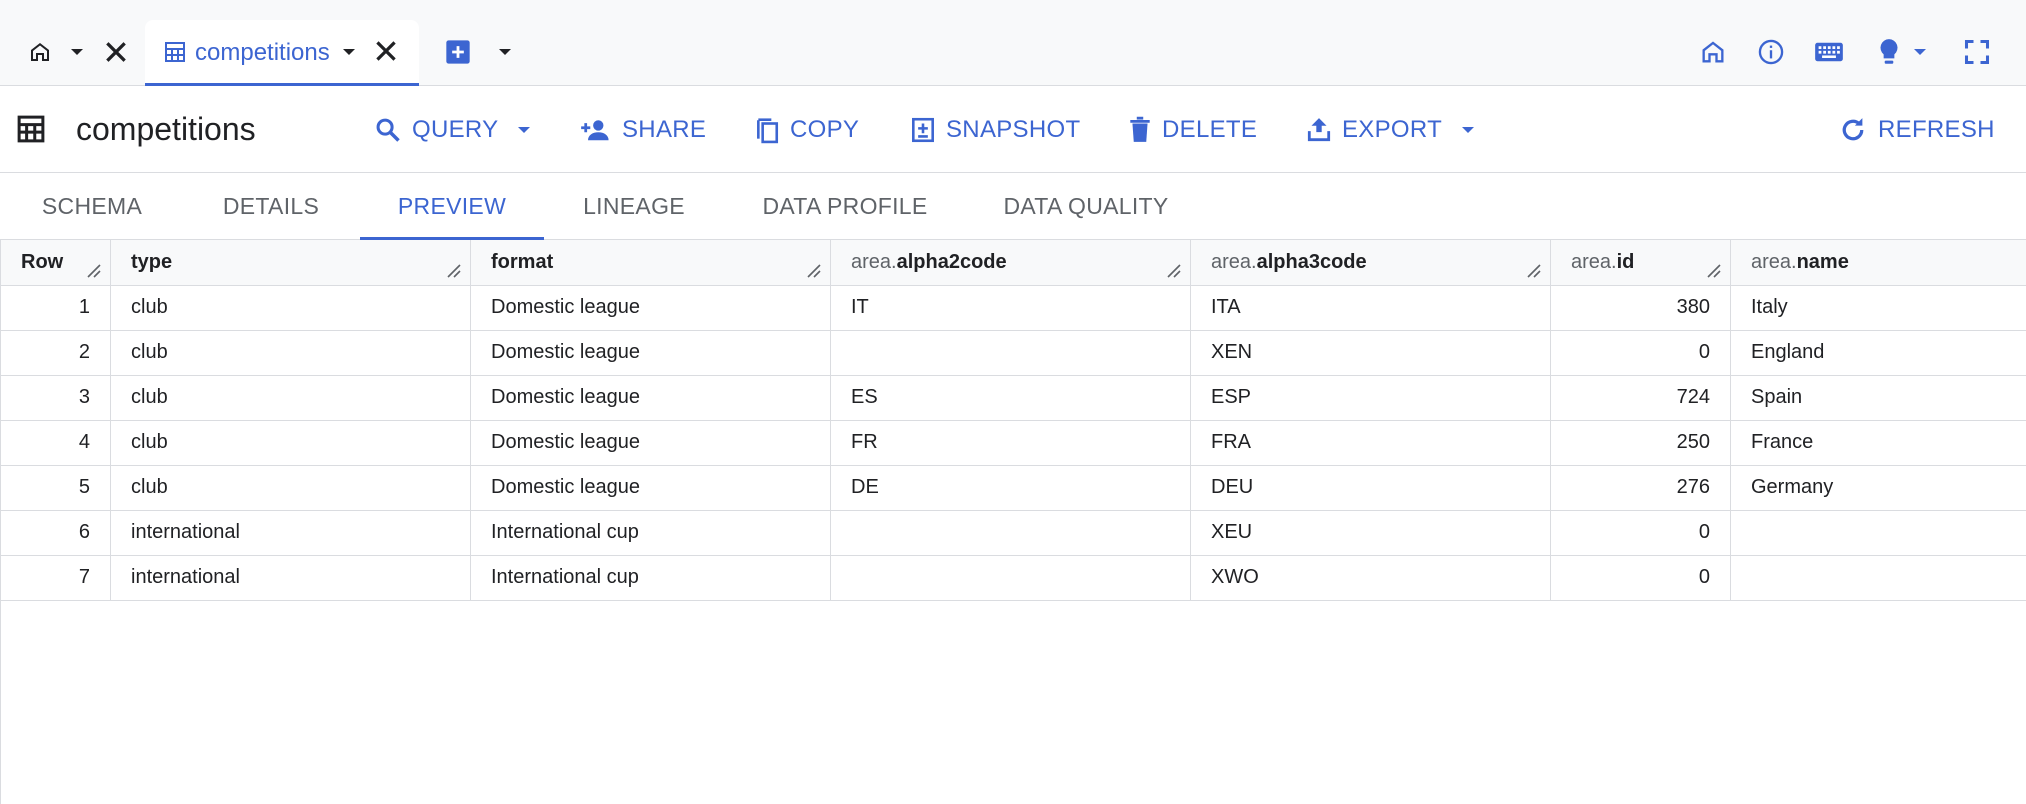 This screenshot has height=804, width=2026. I want to click on table-row: 4 club Domestic league FR FRA 250 France, so click(1013, 443).